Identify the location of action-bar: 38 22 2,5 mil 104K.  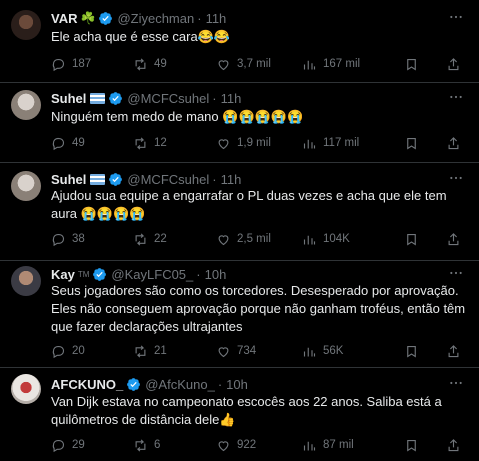
(261, 239).